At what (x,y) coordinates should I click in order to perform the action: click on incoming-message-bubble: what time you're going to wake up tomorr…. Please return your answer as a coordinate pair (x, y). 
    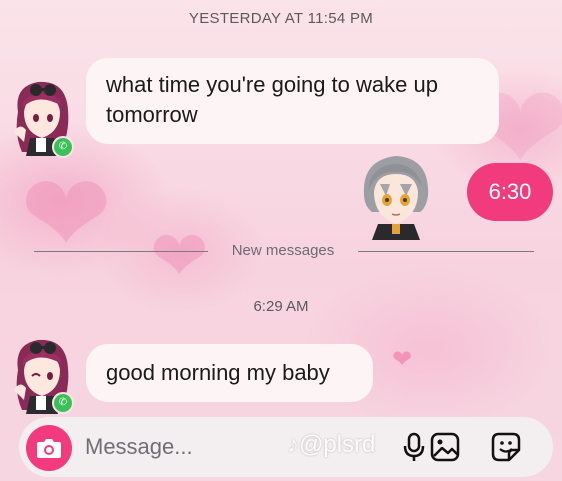
    Looking at the image, I should click on (292, 101).